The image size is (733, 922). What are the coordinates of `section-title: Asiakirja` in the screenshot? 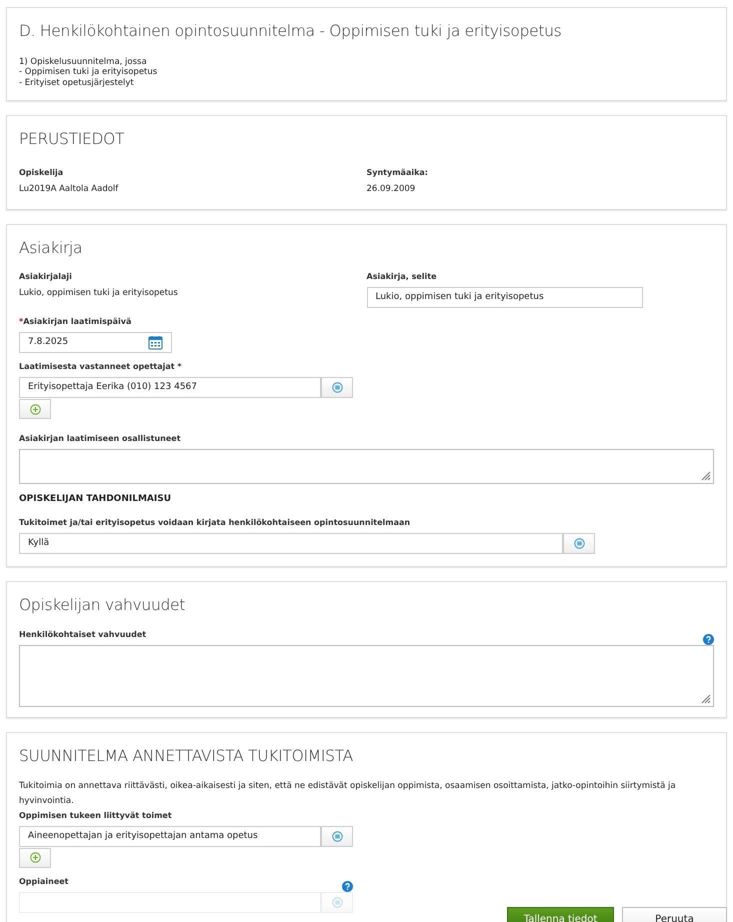 It's located at (51, 248).